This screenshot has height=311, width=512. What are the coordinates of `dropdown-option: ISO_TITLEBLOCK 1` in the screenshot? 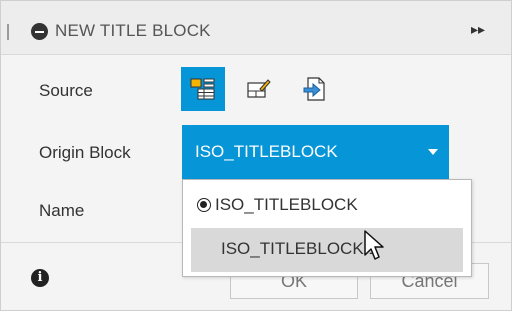 It's located at (327, 250).